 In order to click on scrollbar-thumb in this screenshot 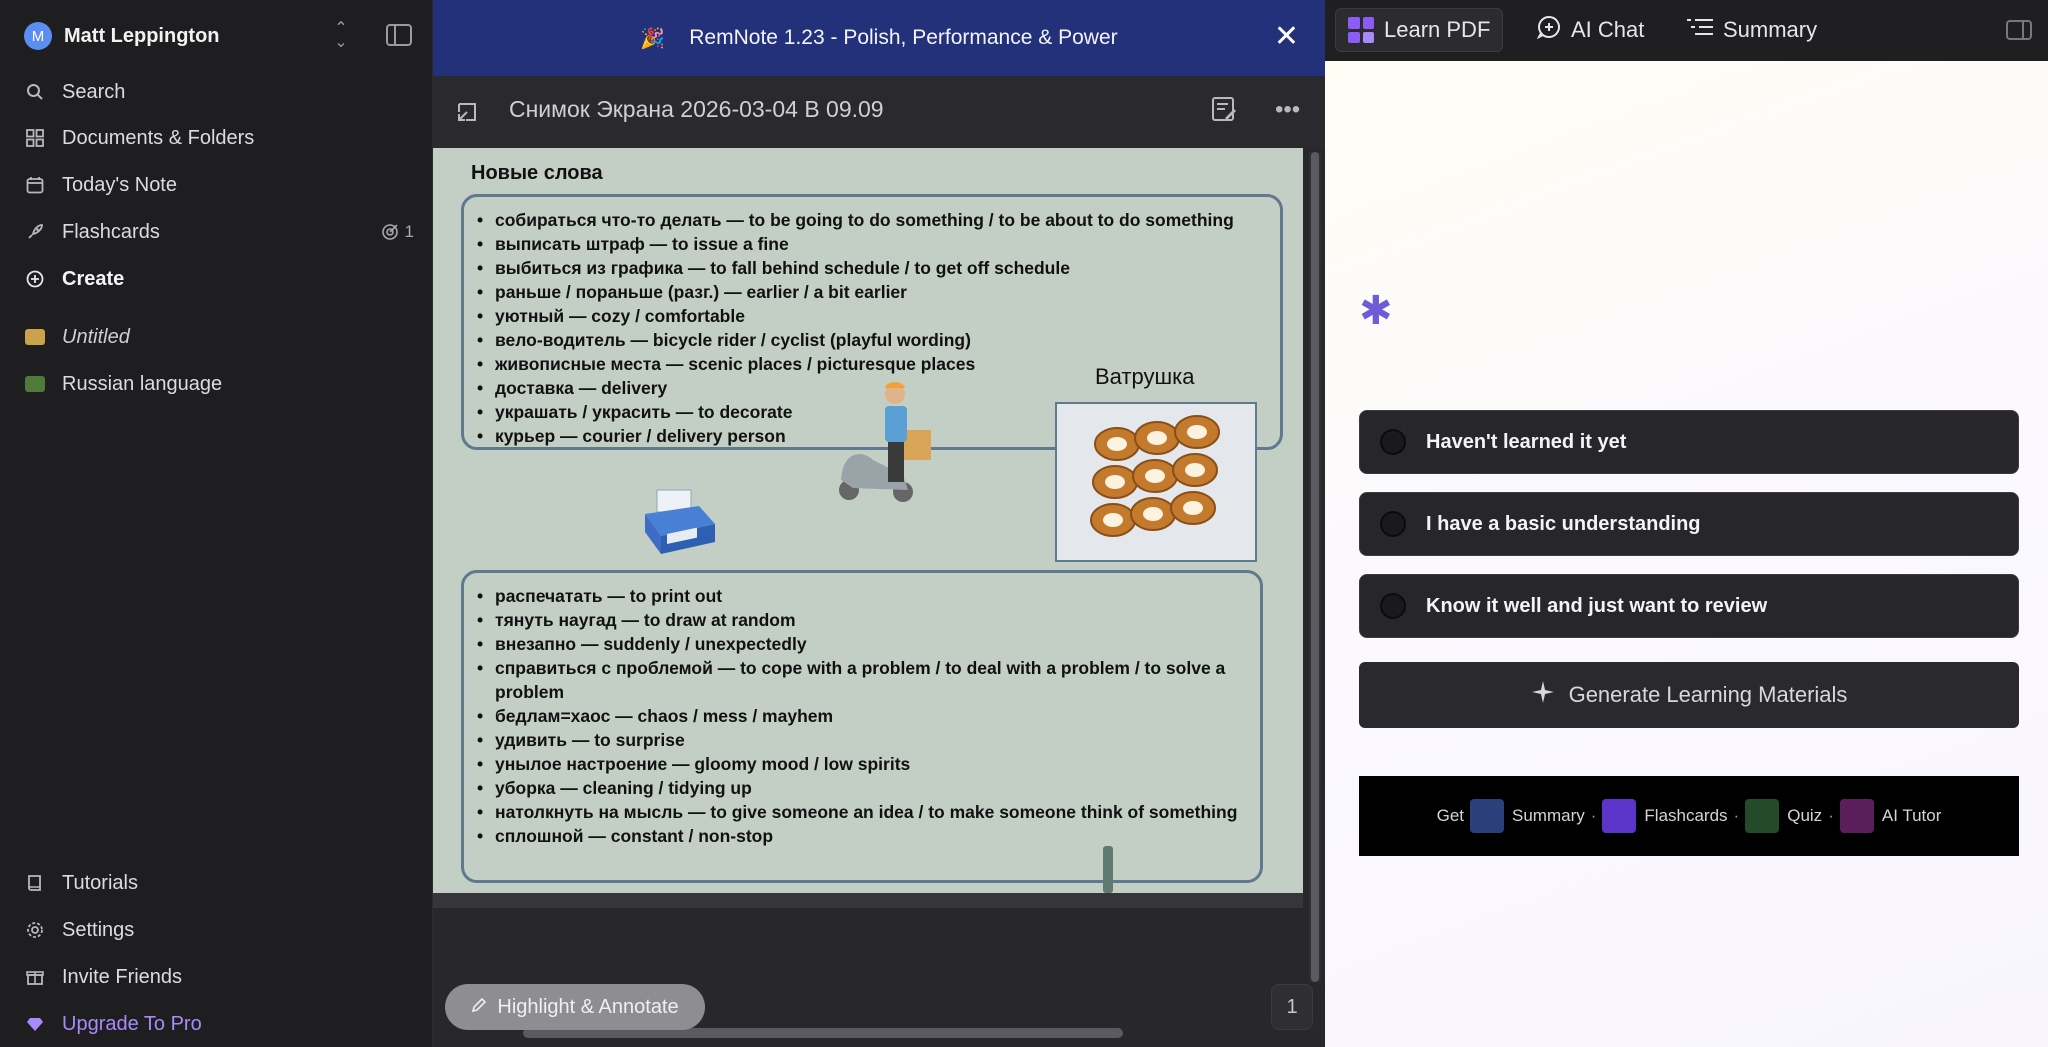, I will do `click(1315, 567)`.